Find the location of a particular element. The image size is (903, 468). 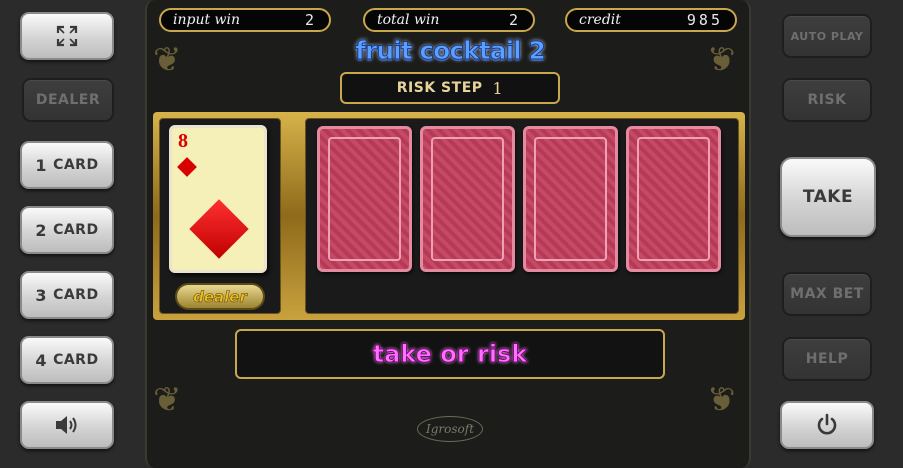

risk-label: RISK is located at coordinates (827, 100).